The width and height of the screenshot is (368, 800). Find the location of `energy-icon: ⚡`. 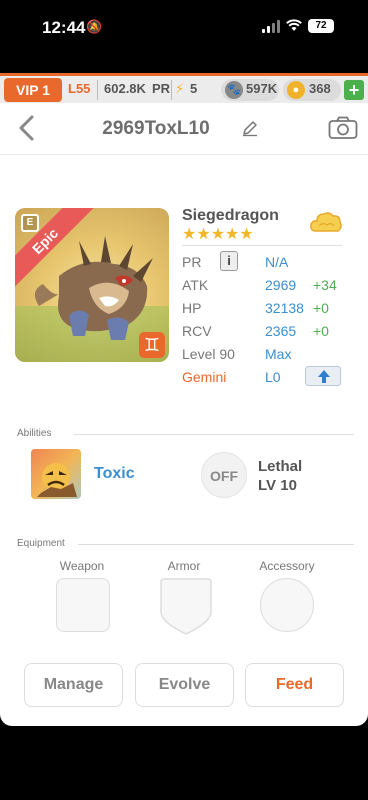

energy-icon: ⚡ is located at coordinates (180, 88).